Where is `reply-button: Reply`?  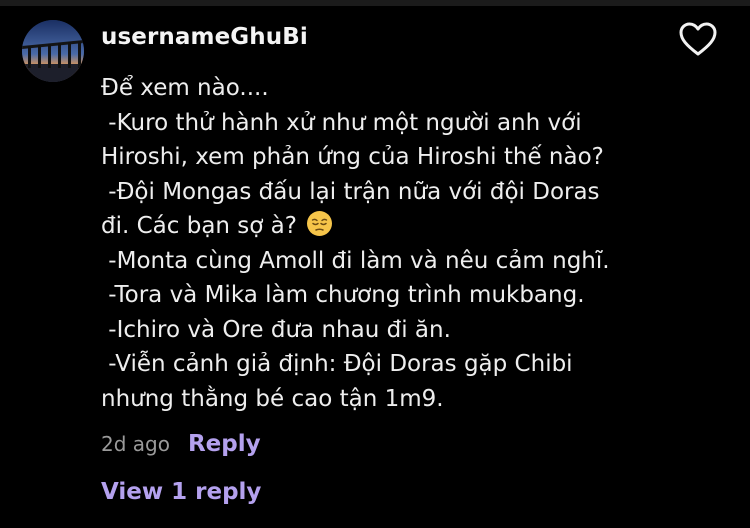
reply-button: Reply is located at coordinates (224, 444).